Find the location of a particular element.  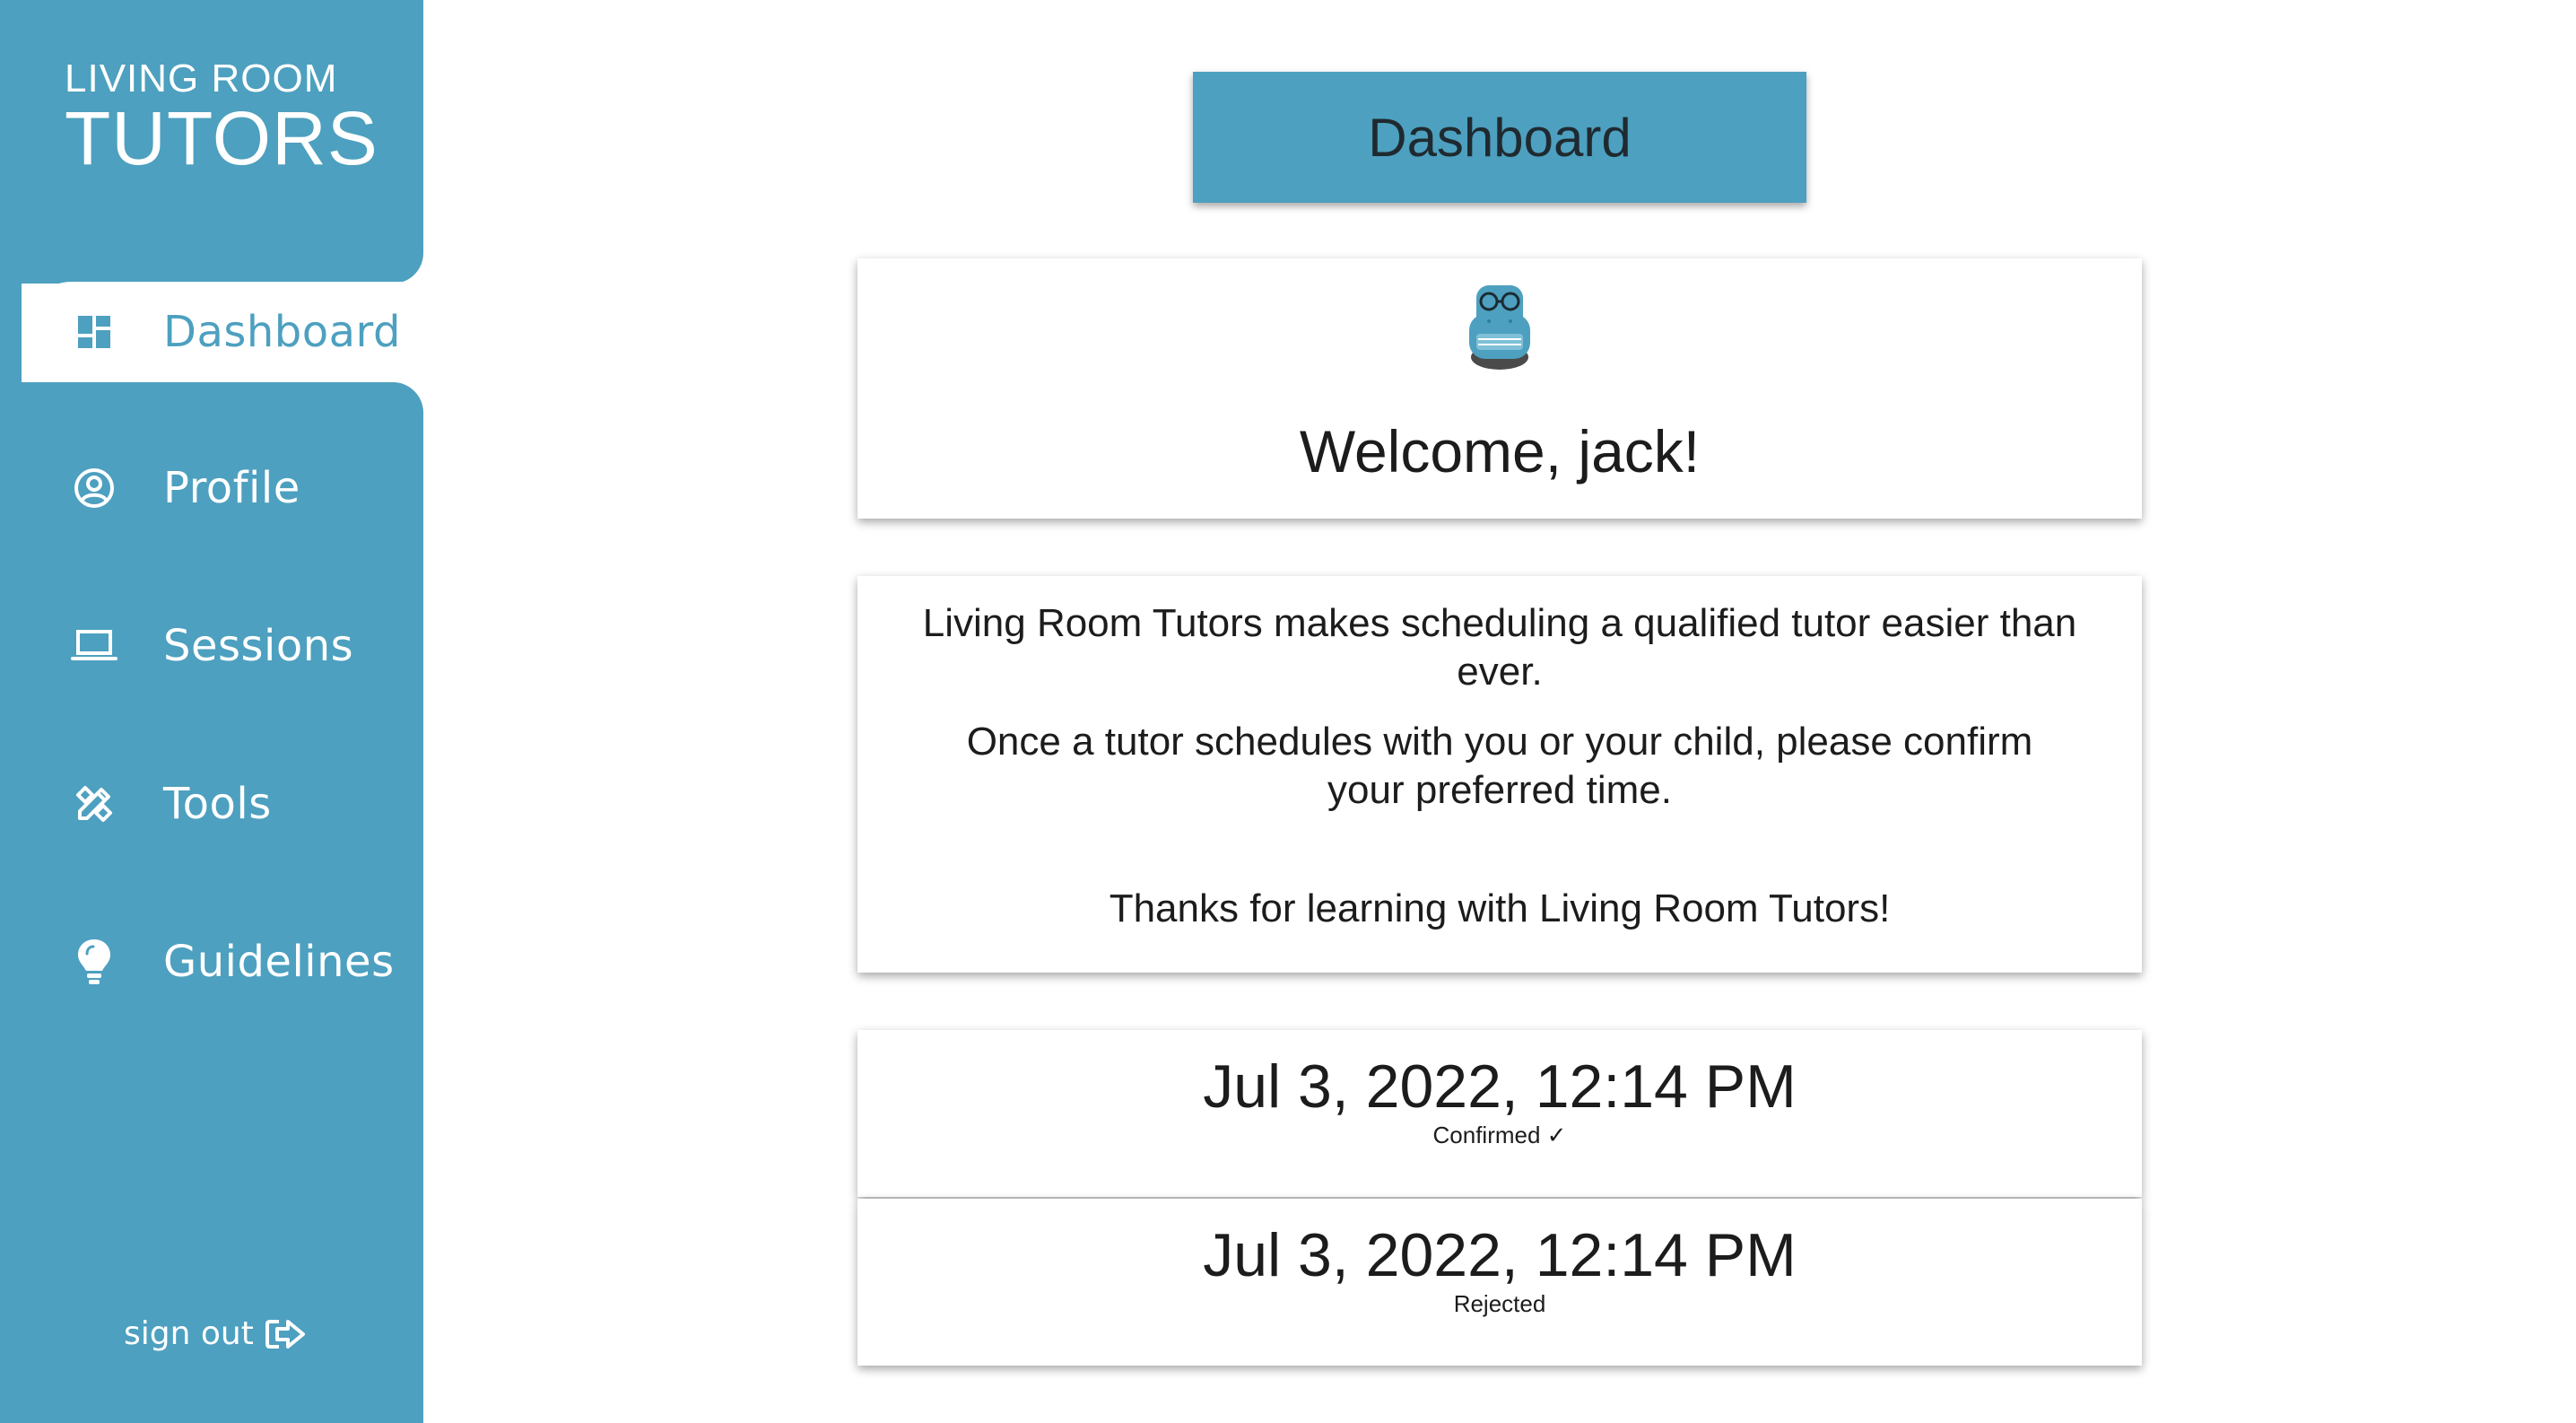

sidebar-item-label: Tools is located at coordinates (217, 804).